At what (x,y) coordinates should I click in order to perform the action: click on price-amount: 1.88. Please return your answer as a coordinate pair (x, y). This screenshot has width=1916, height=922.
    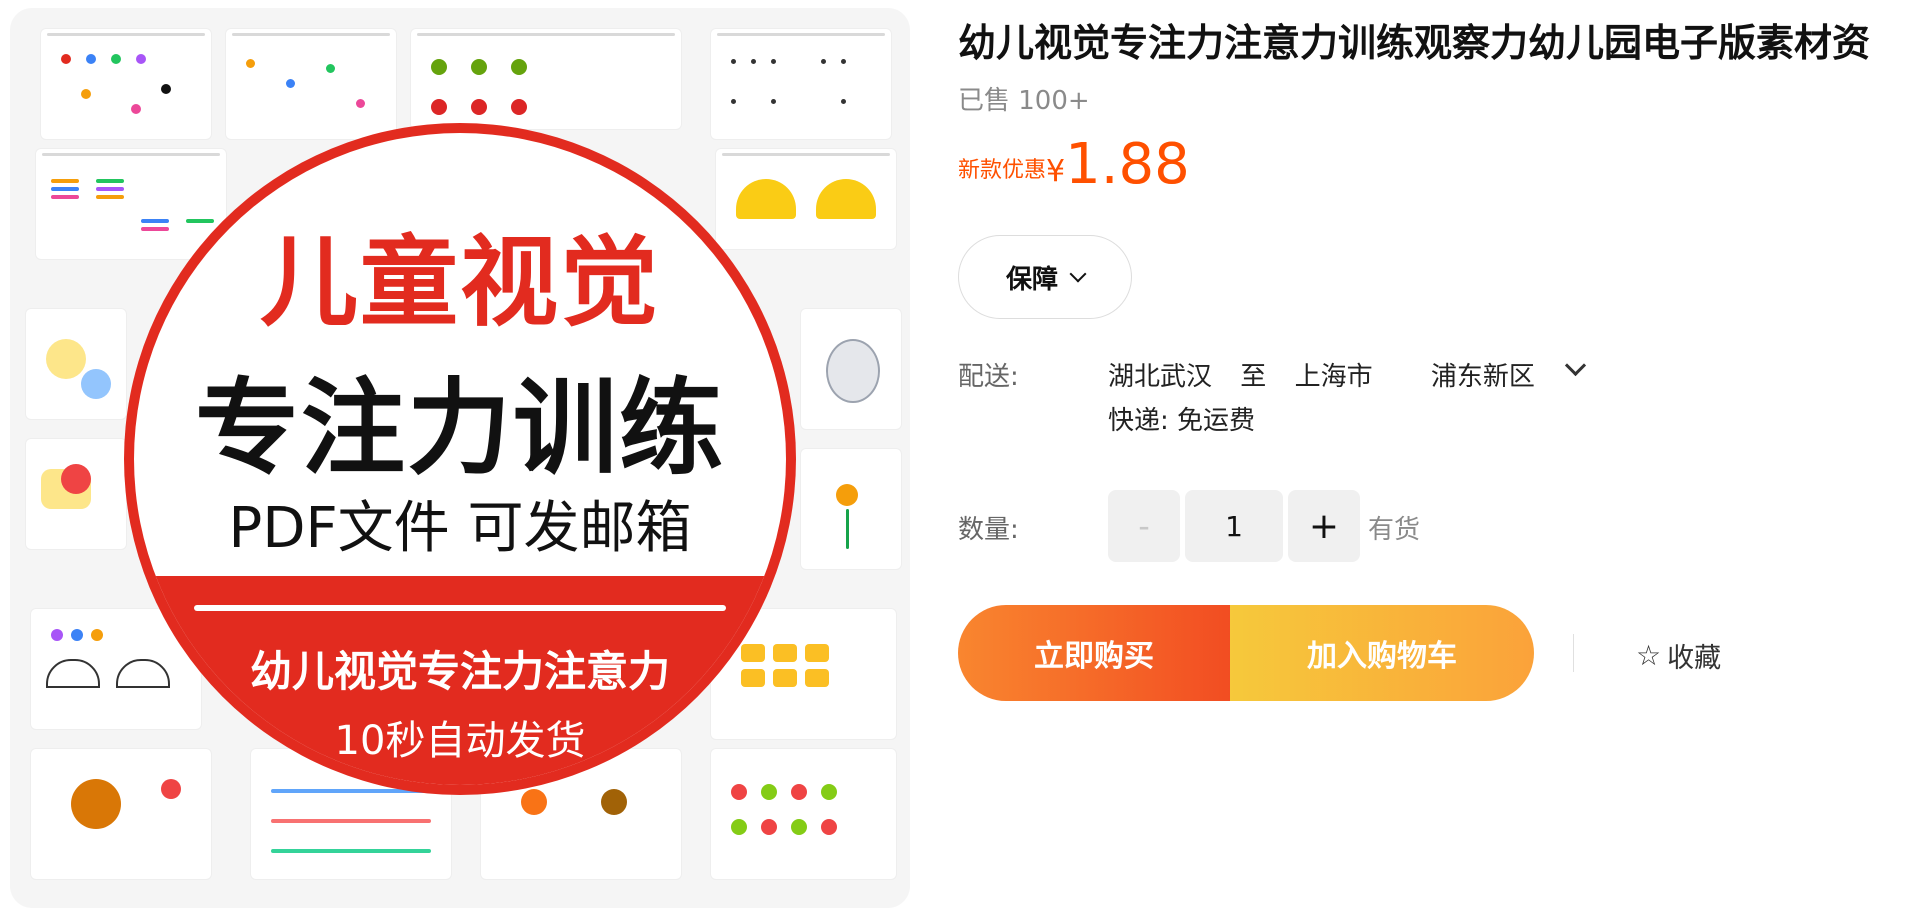
    Looking at the image, I should click on (1127, 164).